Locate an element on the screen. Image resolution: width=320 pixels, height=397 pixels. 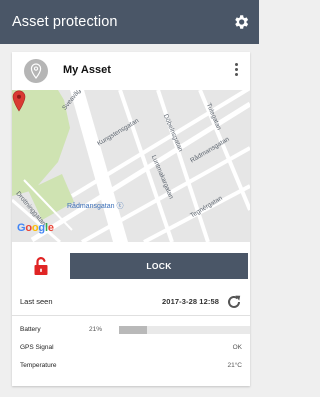
app-bar: Asset protection is located at coordinates (129, 22).